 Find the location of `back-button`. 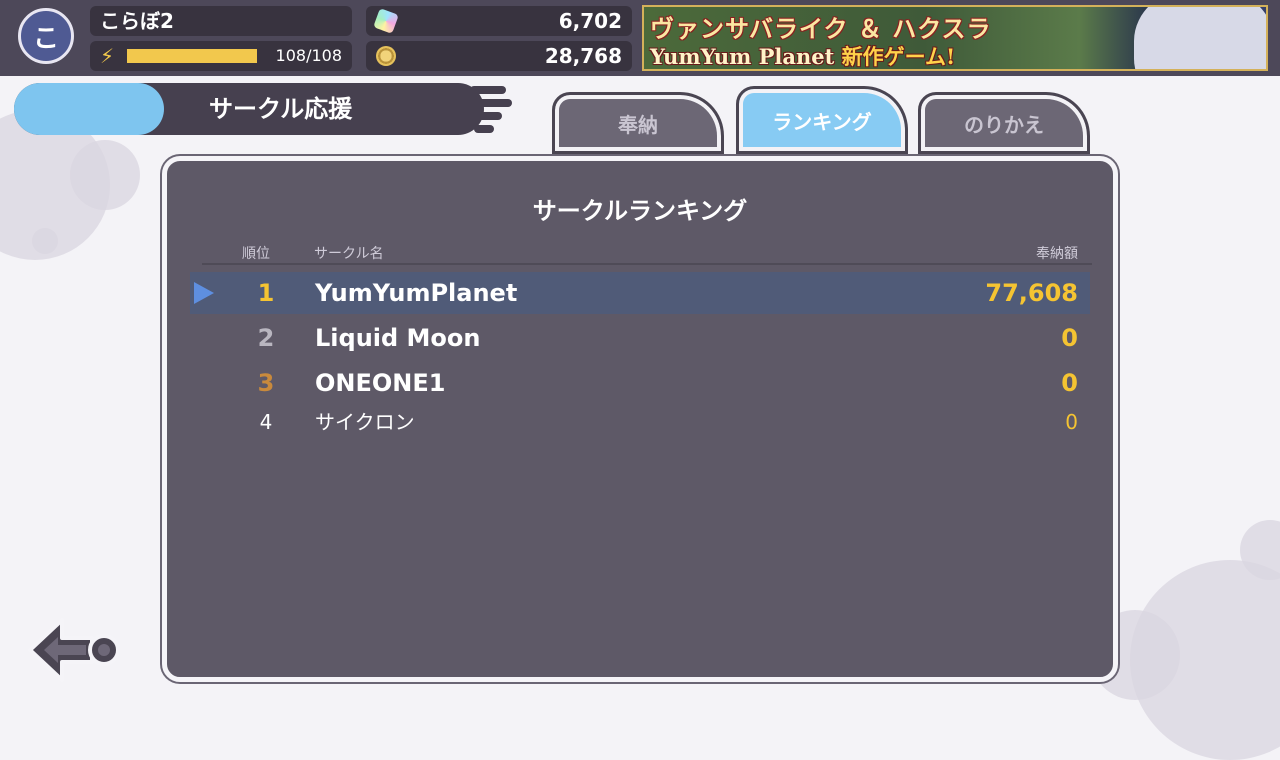

back-button is located at coordinates (74, 650).